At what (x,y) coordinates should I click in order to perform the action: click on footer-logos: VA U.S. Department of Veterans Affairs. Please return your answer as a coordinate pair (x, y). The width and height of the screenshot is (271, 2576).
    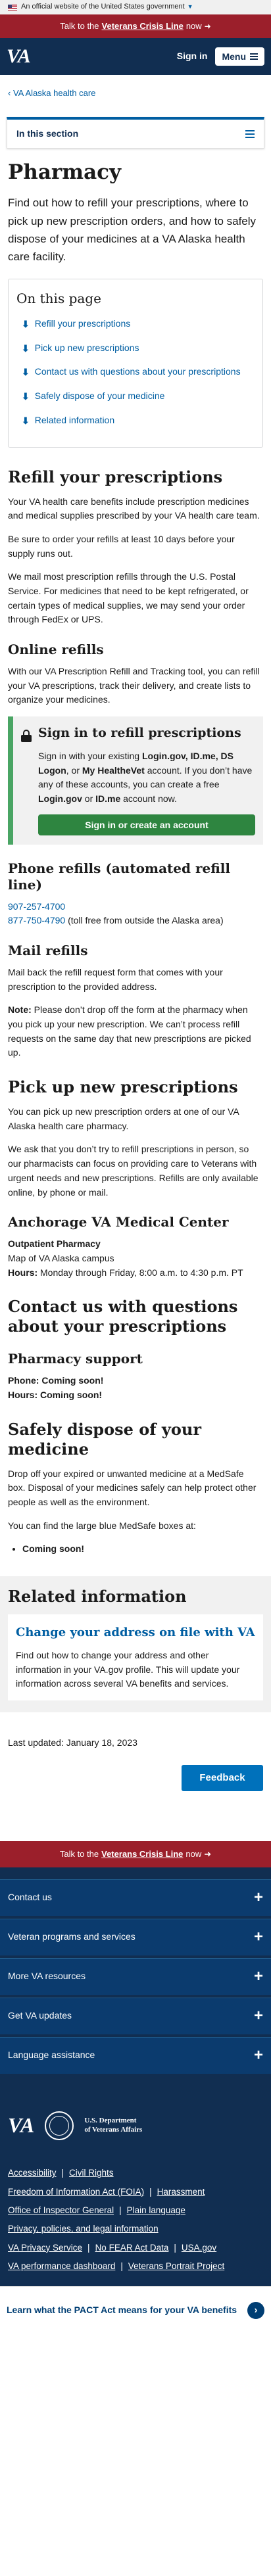
    Looking at the image, I should click on (135, 2119).